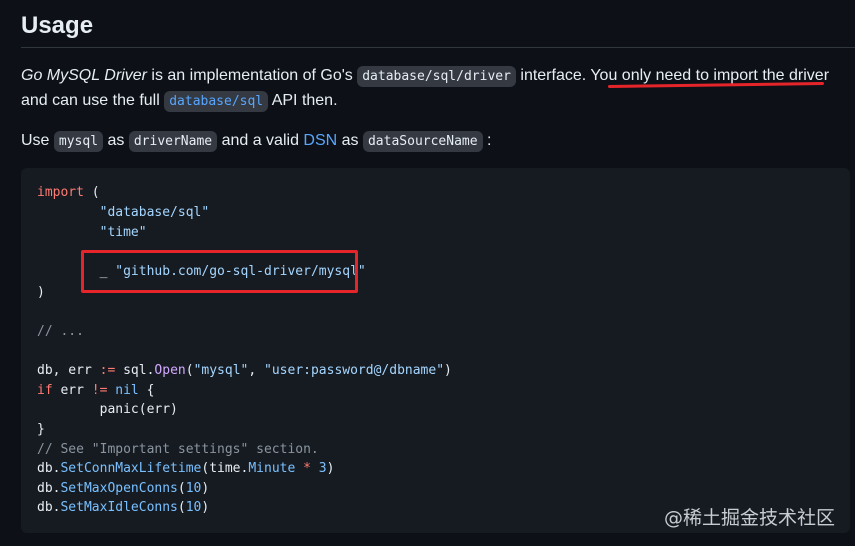 The image size is (855, 546). Describe the element at coordinates (173, 141) in the screenshot. I see `inline-code-drivername: driverName` at that location.